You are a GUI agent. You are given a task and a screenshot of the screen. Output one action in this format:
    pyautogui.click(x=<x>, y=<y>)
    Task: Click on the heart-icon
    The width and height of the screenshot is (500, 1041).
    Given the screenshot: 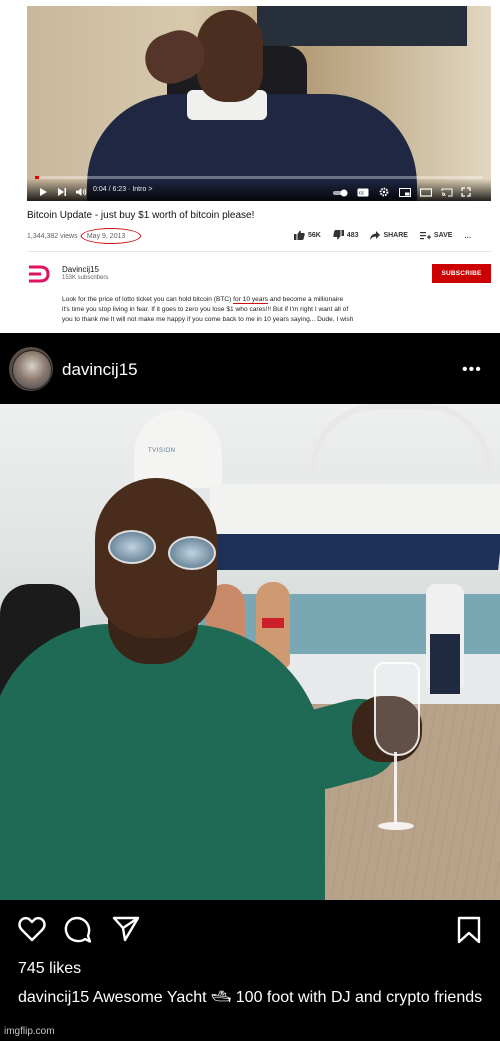 What is the action you would take?
    pyautogui.click(x=32, y=929)
    